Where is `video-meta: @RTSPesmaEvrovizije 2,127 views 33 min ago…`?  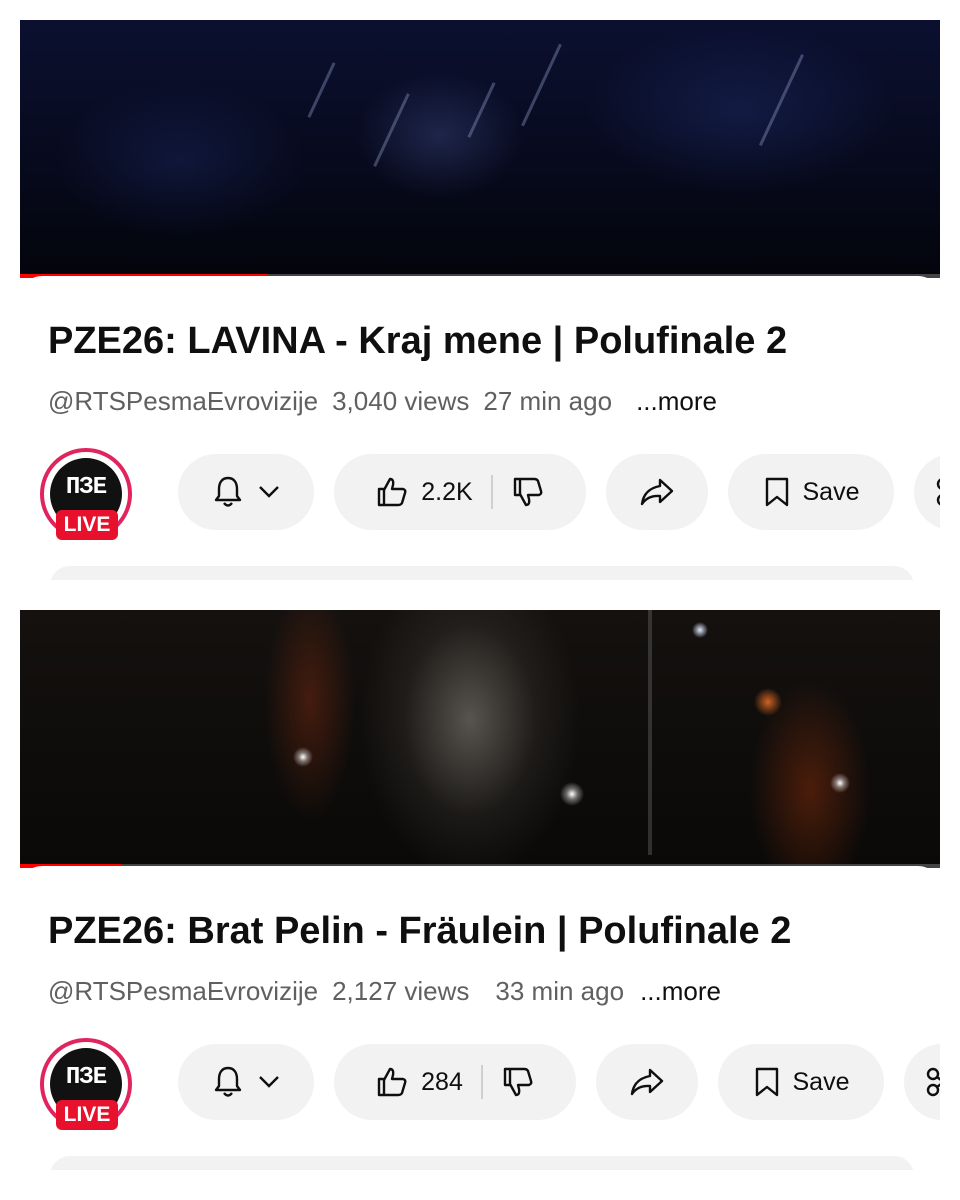
video-meta: @RTSPesmaEvrovizije 2,127 views 33 min ago… is located at coordinates (391, 991).